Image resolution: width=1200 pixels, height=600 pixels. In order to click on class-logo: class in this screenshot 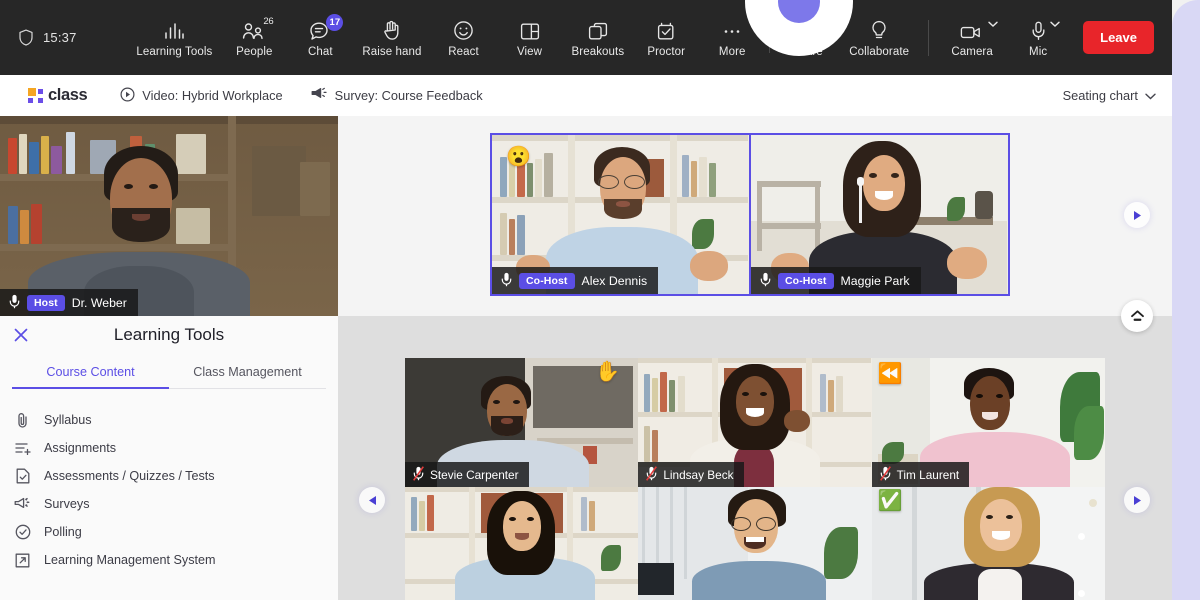, I will do `click(44, 95)`.